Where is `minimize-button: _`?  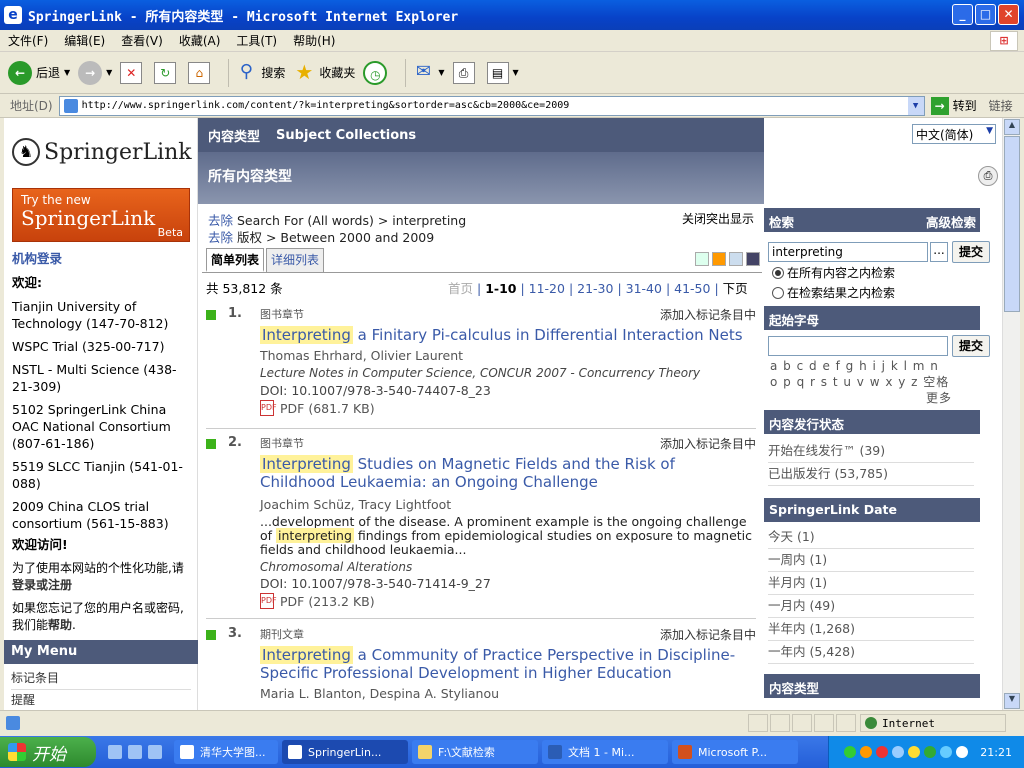
minimize-button: _ is located at coordinates (962, 14).